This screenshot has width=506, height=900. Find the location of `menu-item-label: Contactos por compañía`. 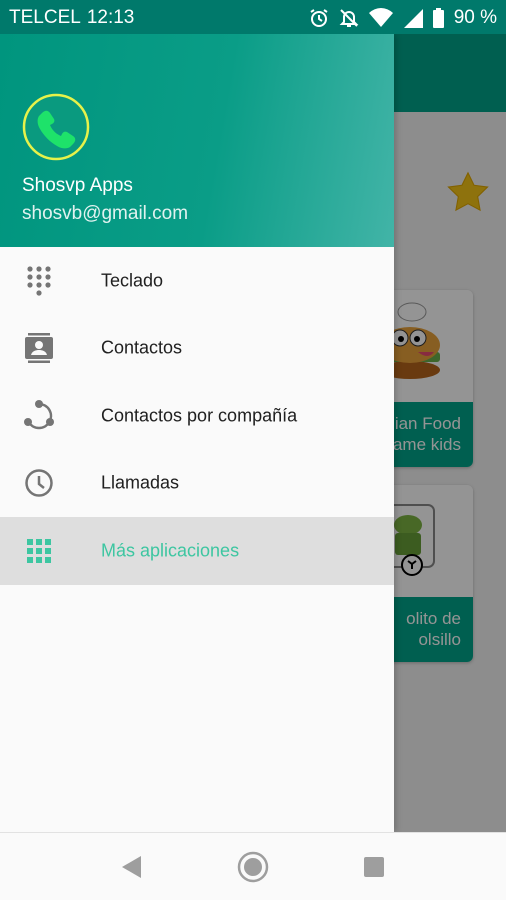

menu-item-label: Contactos por compañía is located at coordinates (199, 415).